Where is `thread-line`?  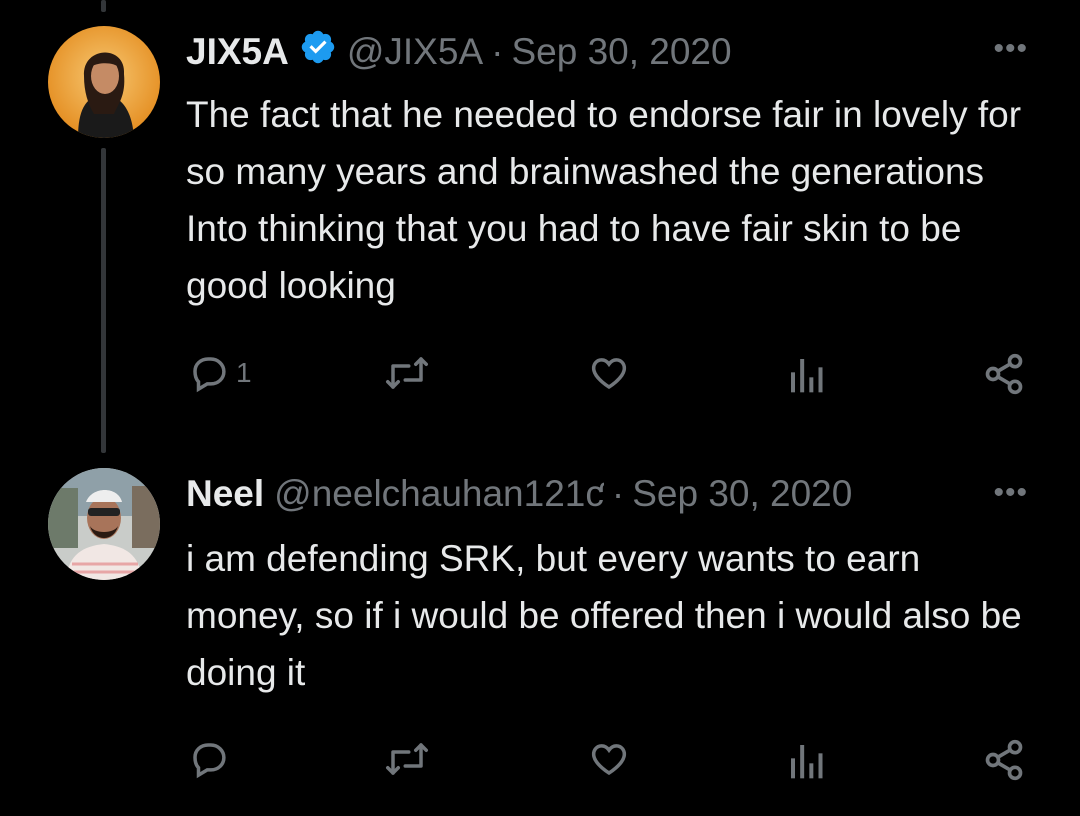
thread-line is located at coordinates (103, 300).